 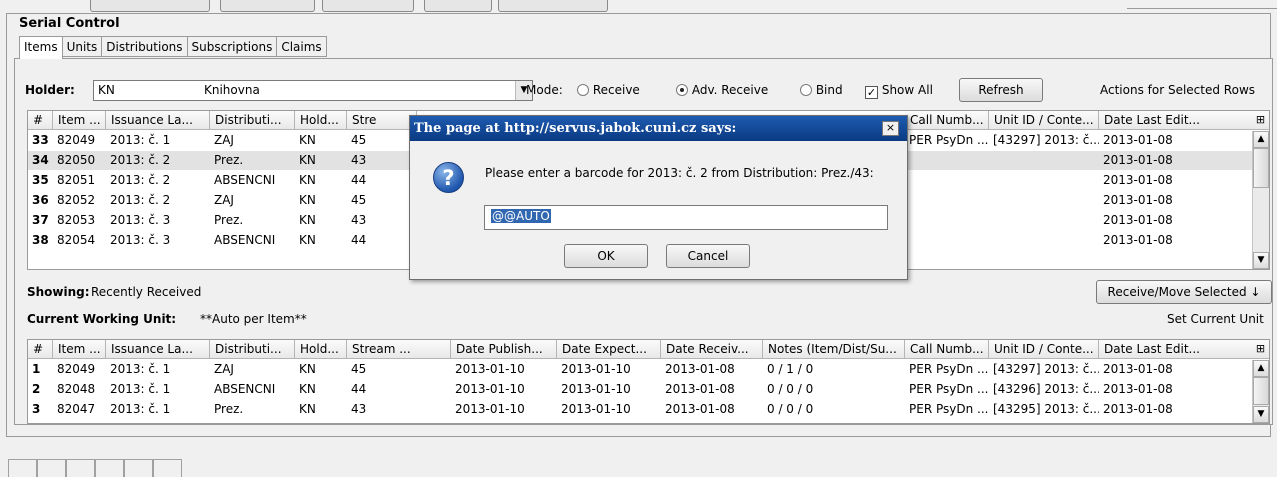 I want to click on working-unit-value: **Auto per Item**, so click(x=253, y=319).